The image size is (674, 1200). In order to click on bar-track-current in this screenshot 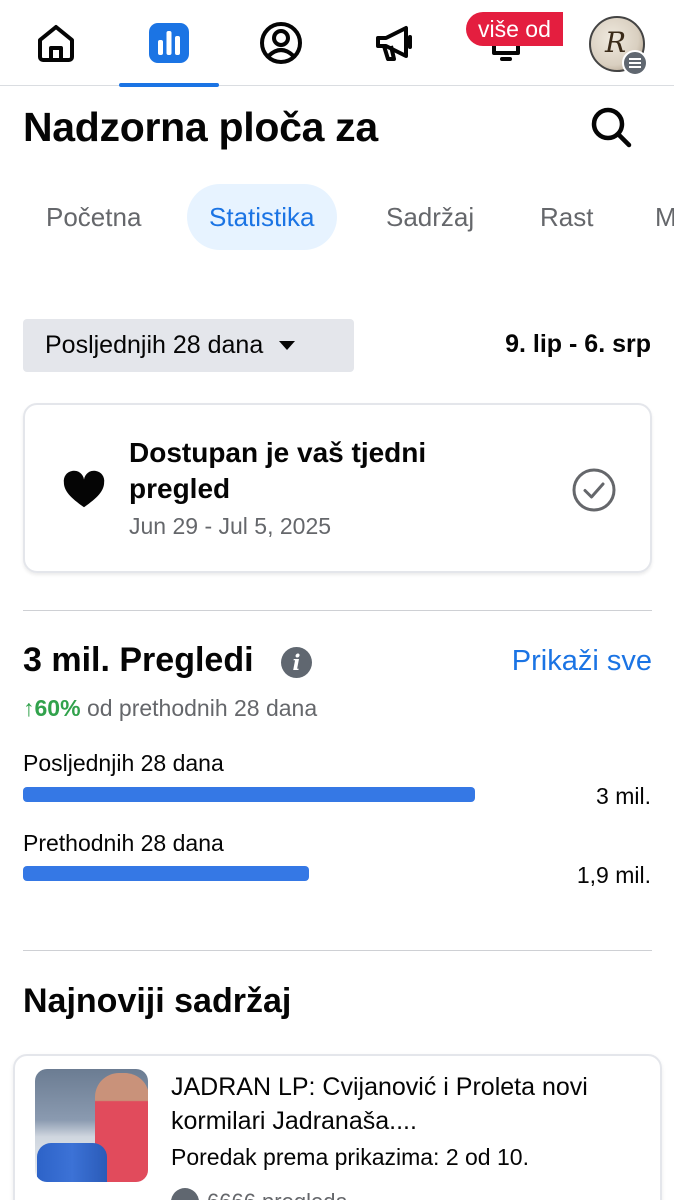, I will do `click(303, 794)`.